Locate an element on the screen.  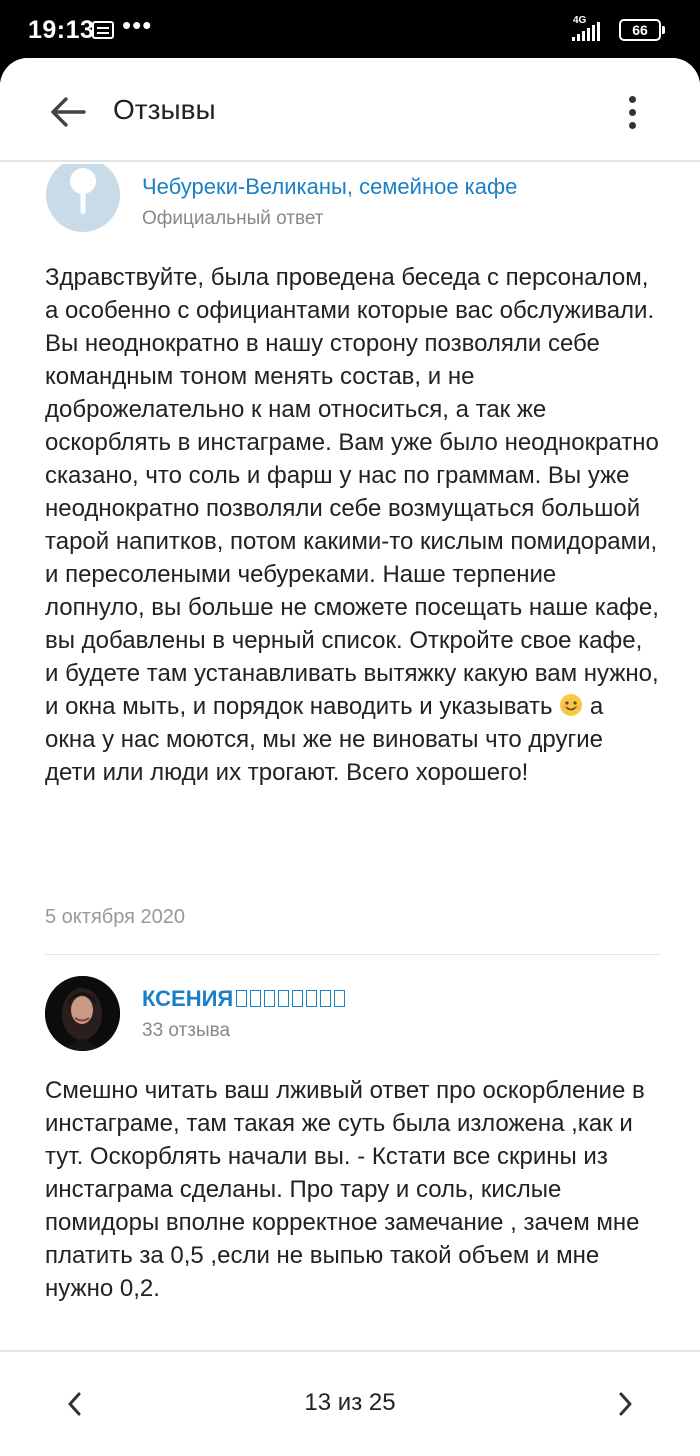
business-avatar is located at coordinates (83, 198).